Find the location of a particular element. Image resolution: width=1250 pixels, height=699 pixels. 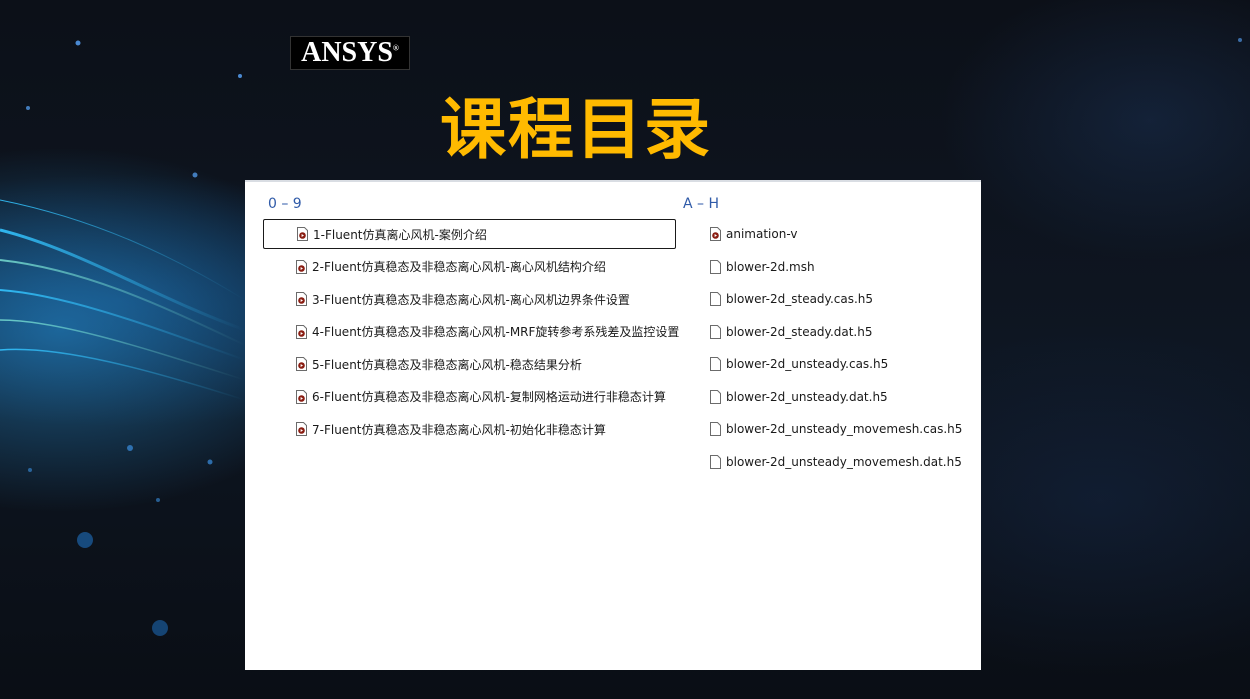

file-item-label: 3-Fluent仿真稳态及非稳态离心风机-离心风机边界条件设置 is located at coordinates (471, 299).